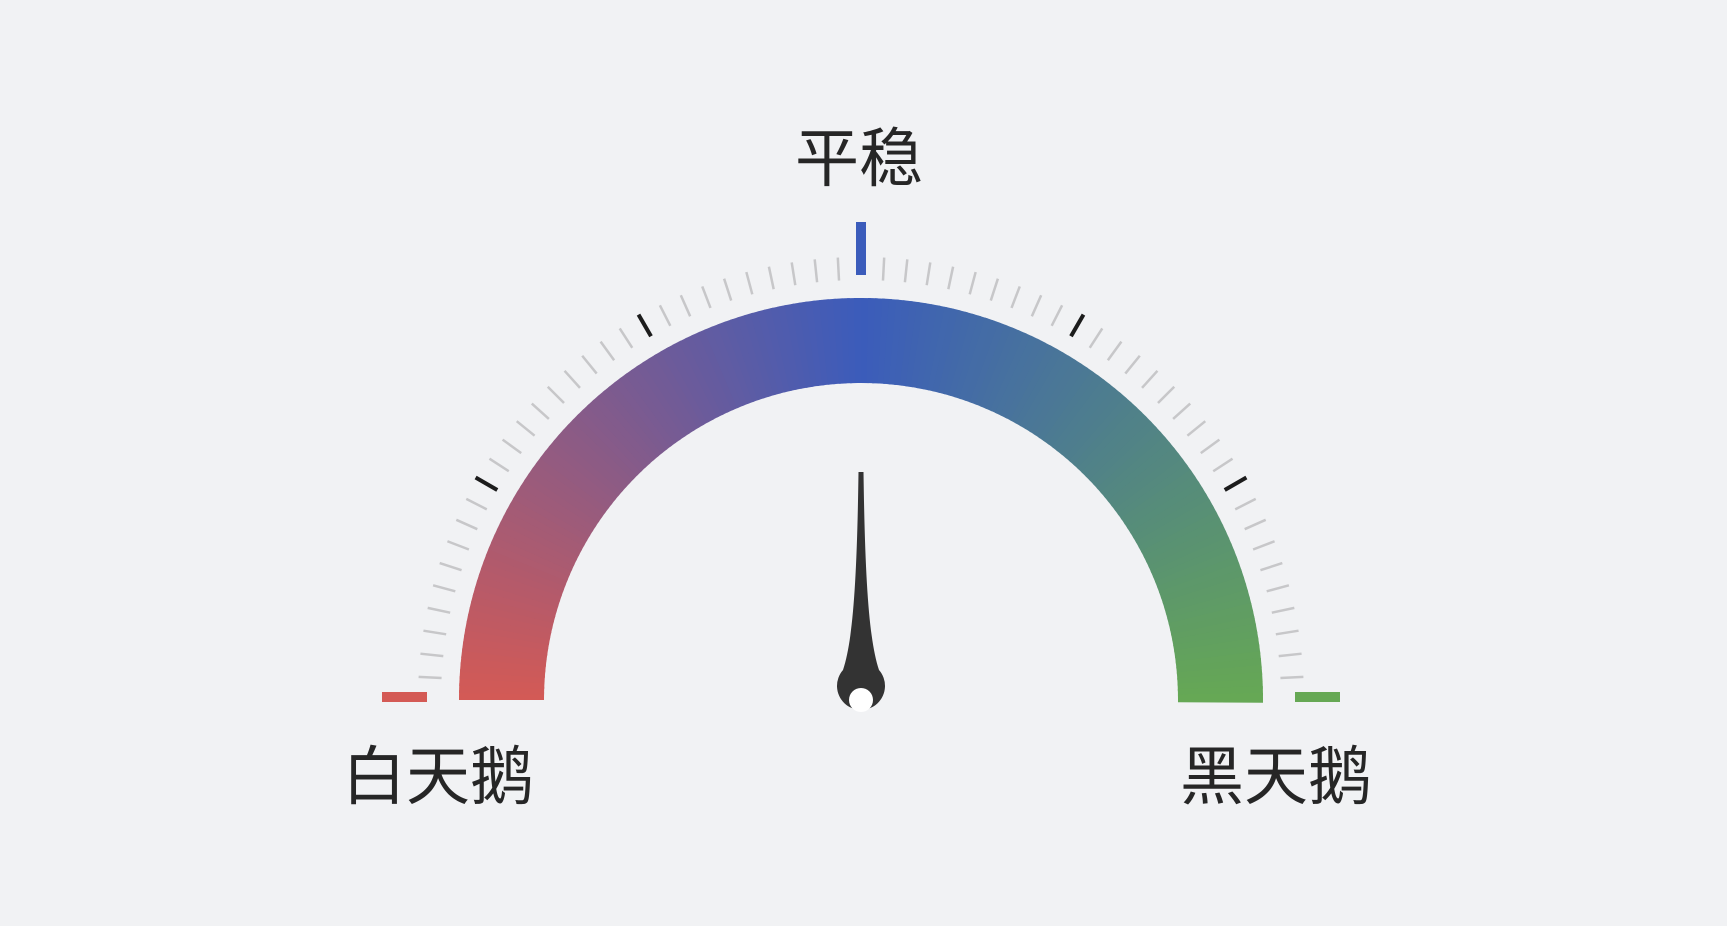 This screenshot has height=926, width=1727. What do you see at coordinates (438, 778) in the screenshot?
I see `left-label: 白天鹅` at bounding box center [438, 778].